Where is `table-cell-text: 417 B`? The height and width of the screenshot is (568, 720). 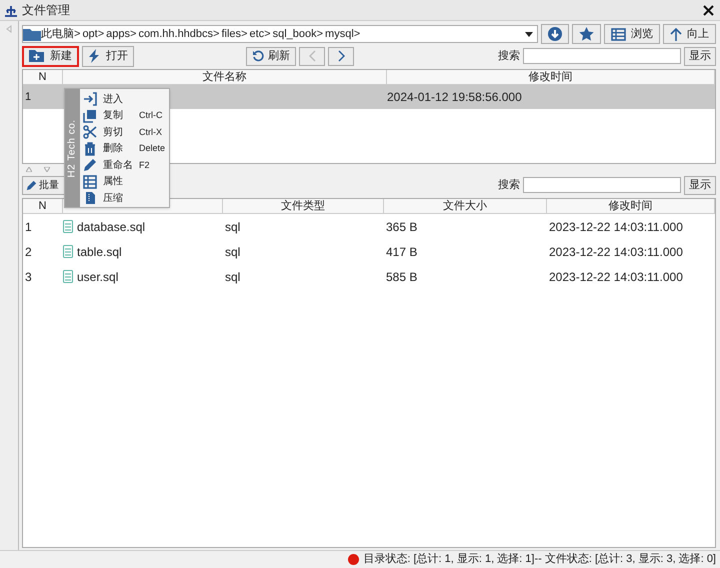 table-cell-text: 417 B is located at coordinates (401, 252).